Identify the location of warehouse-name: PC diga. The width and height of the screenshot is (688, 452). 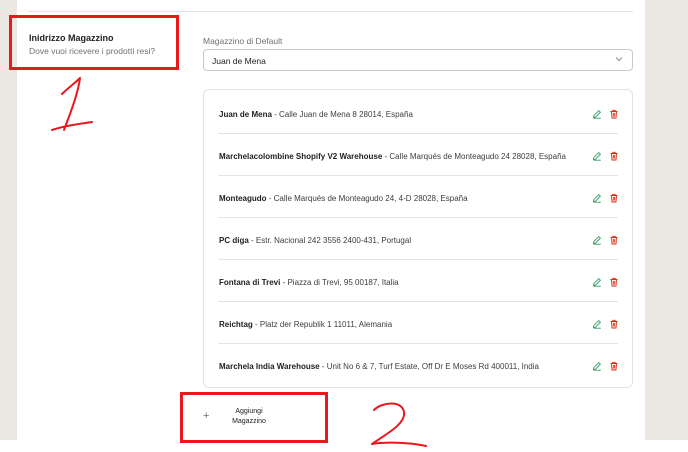
(234, 240).